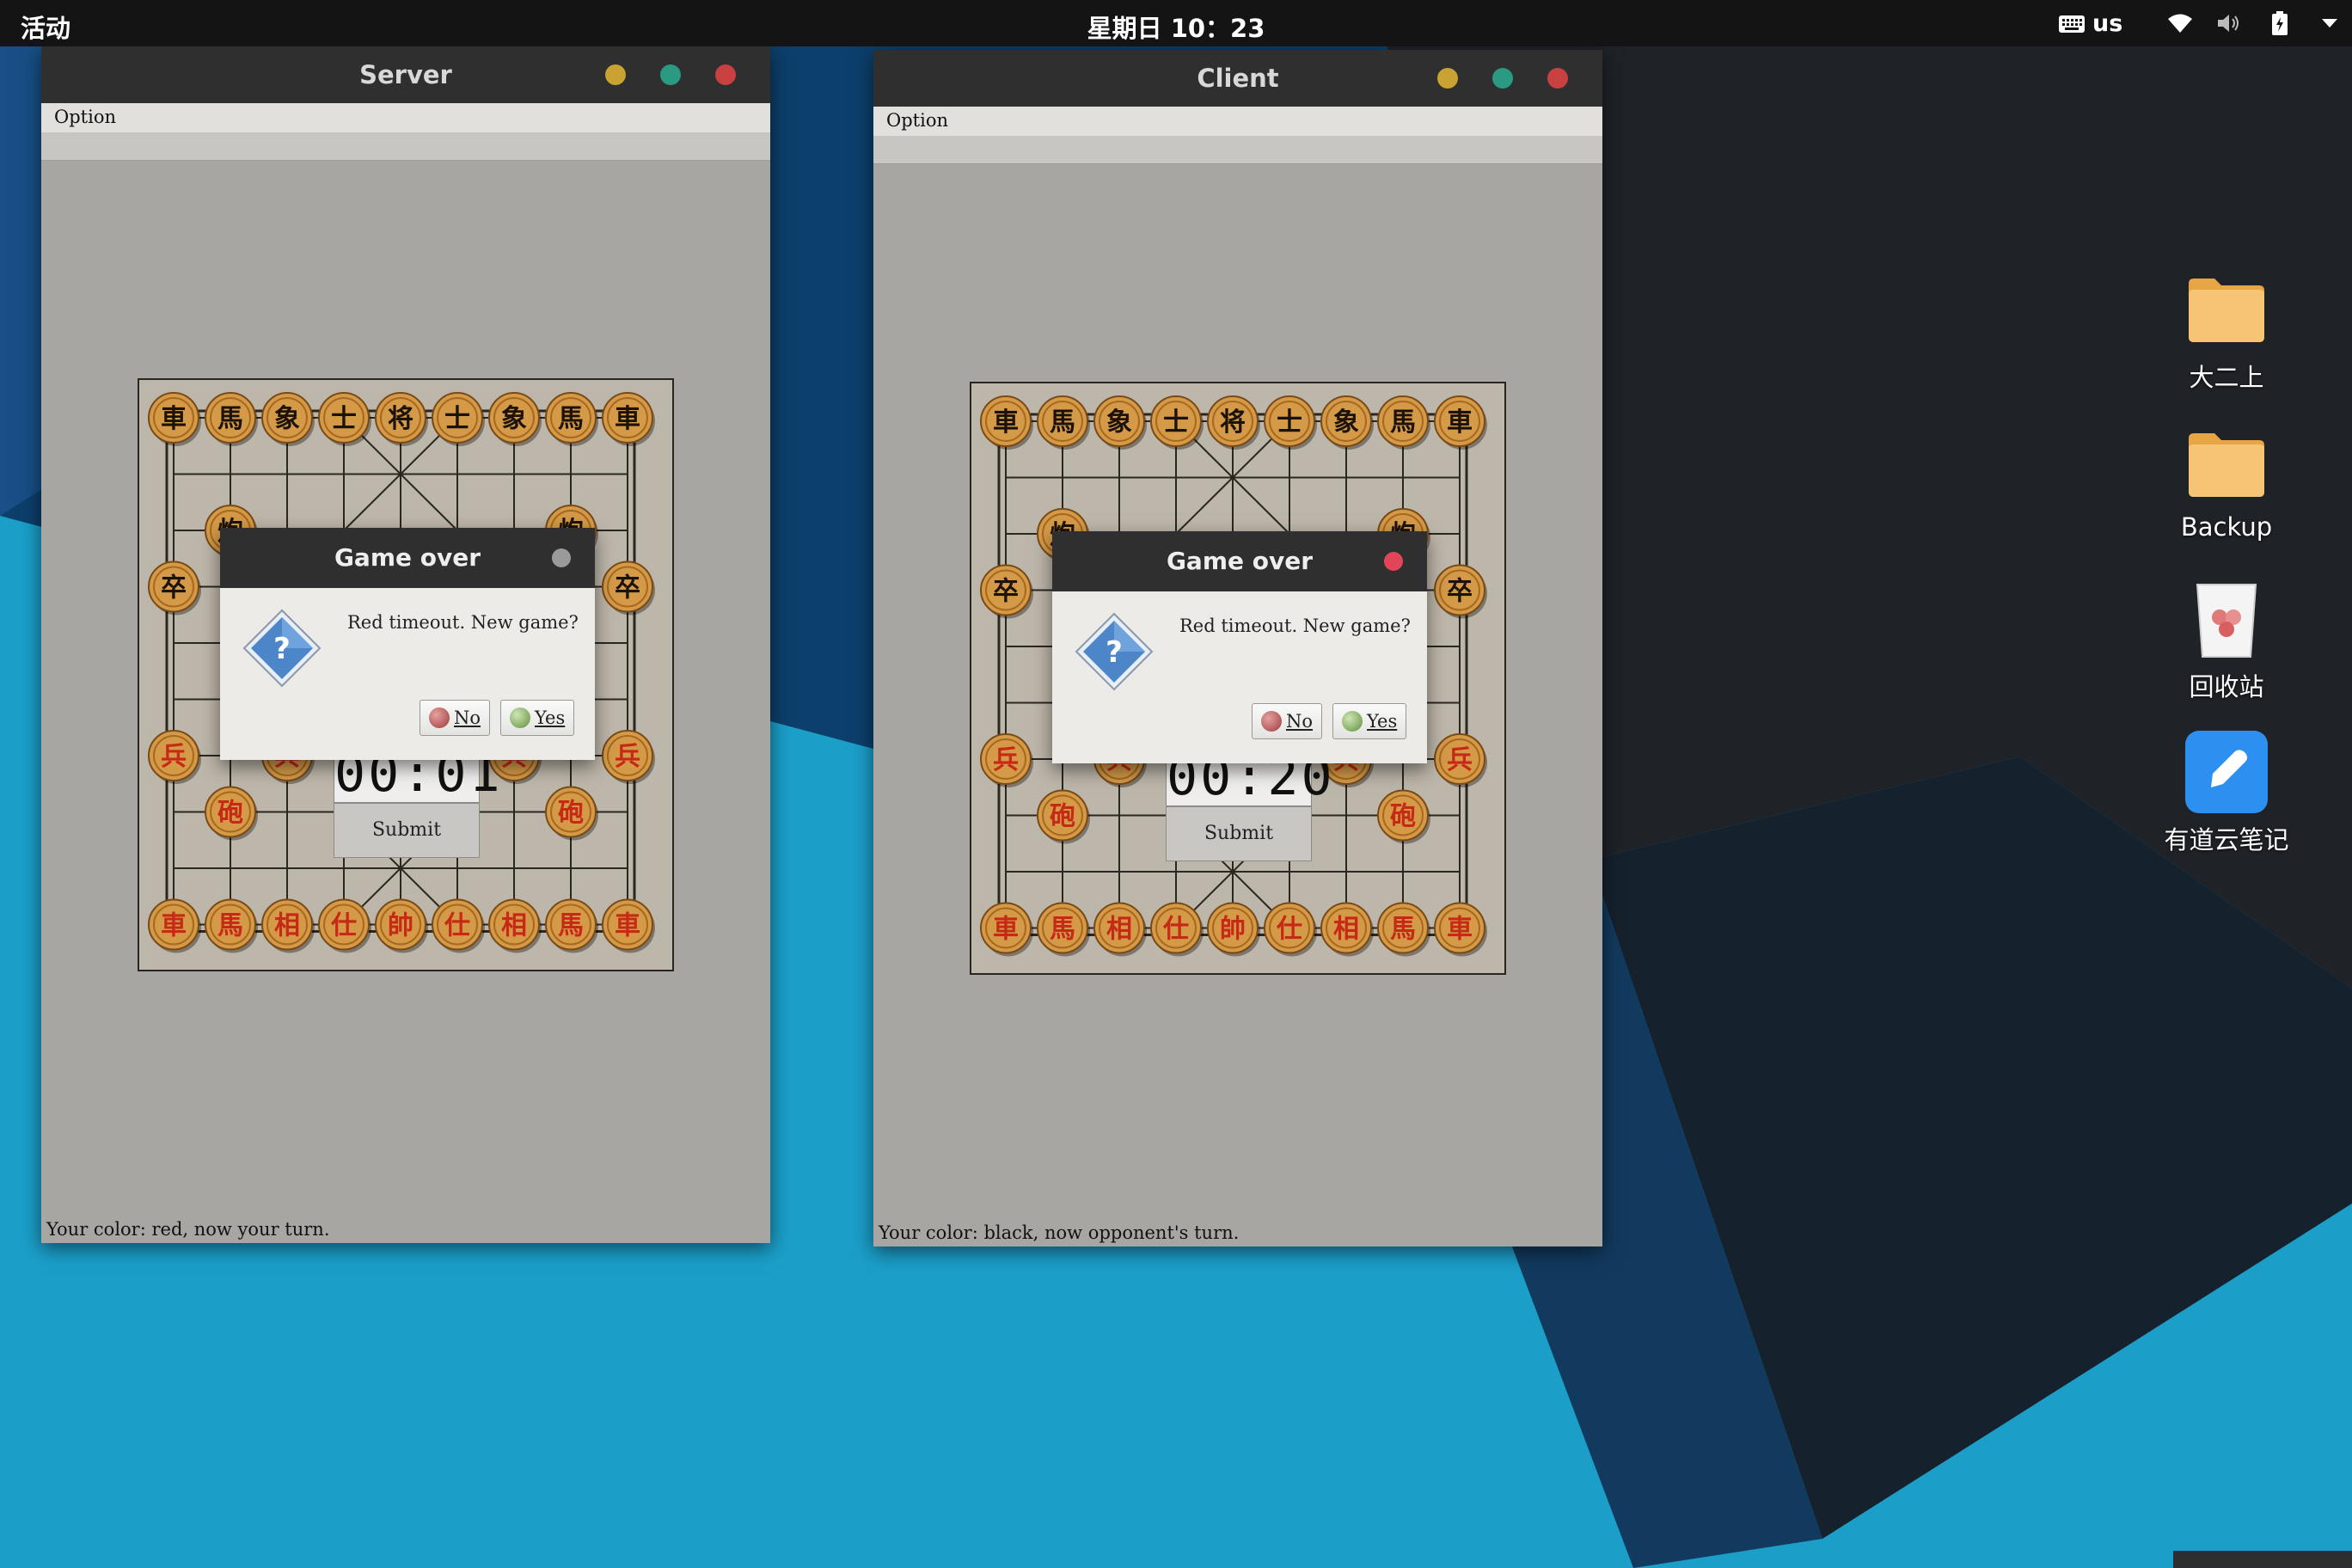  I want to click on dialog-message: Red timeout. New game?, so click(463, 622).